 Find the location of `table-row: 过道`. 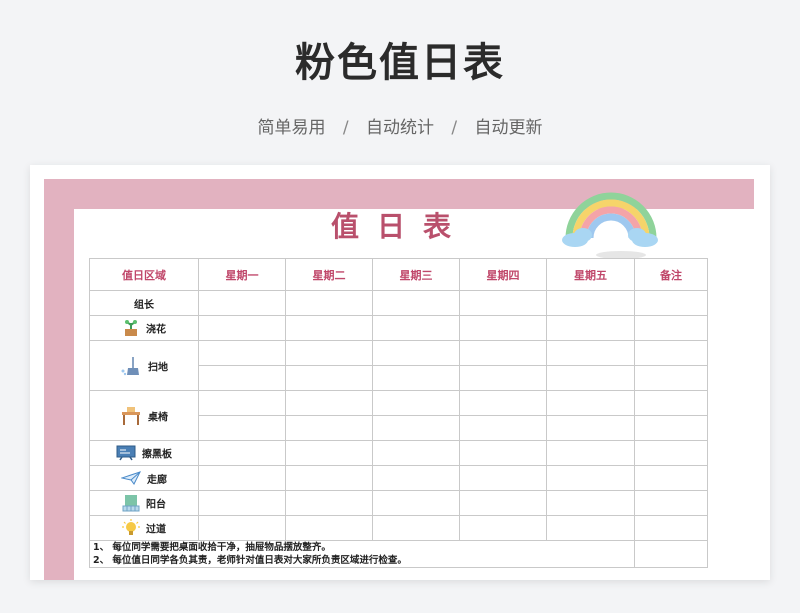

table-row: 过道 is located at coordinates (398, 528).